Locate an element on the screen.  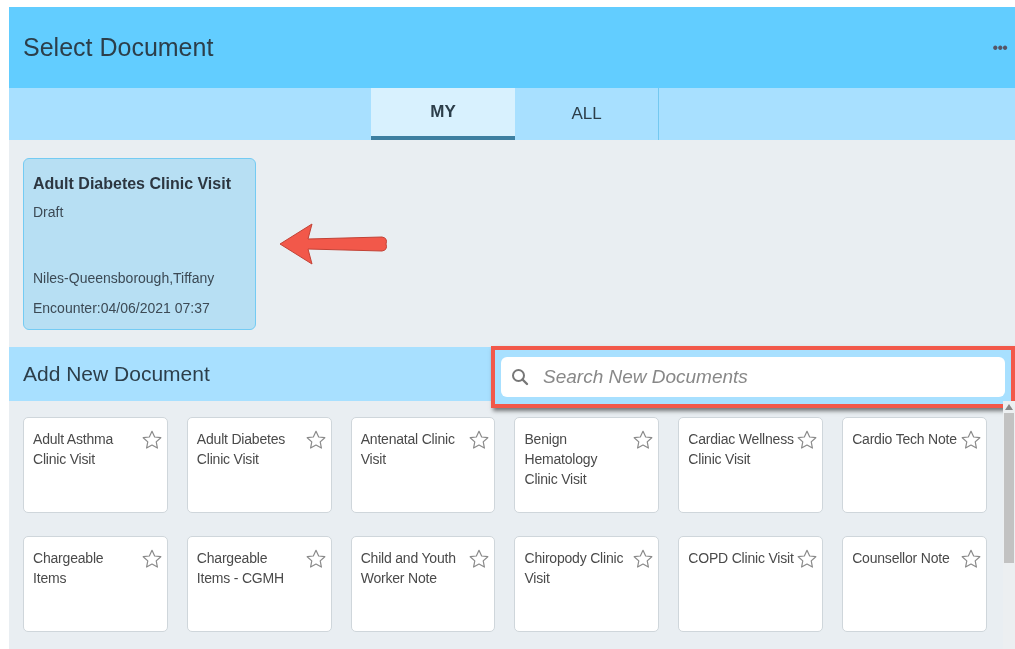
document-name: Chiropody Clinic Visit is located at coordinates (574, 568).